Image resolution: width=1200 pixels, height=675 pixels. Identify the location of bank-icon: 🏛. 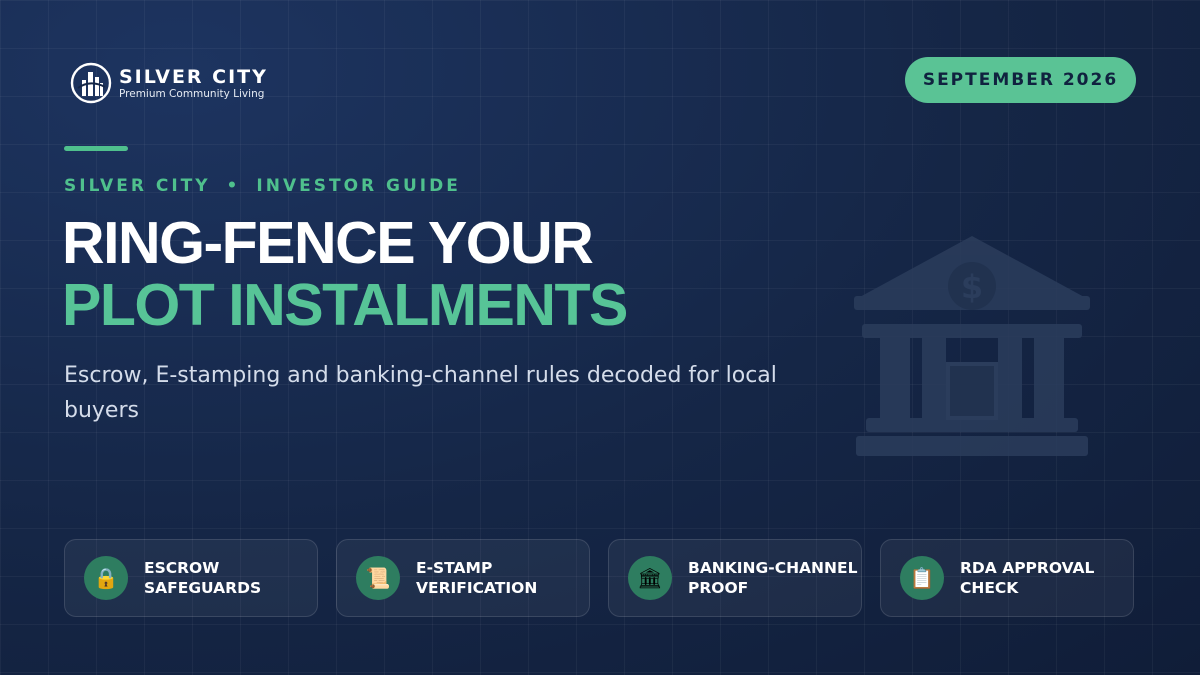
(650, 578).